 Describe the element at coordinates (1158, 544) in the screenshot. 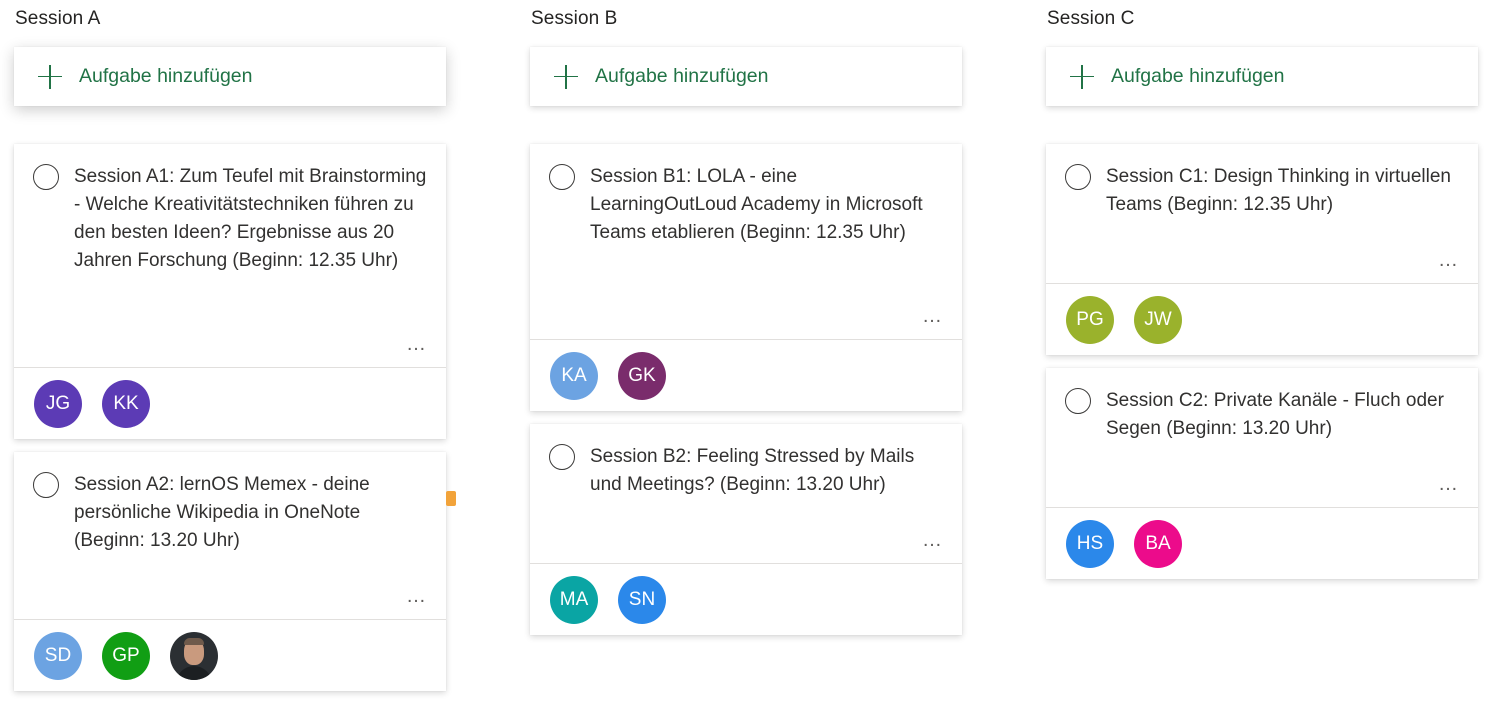

I see `avatar: BA` at that location.